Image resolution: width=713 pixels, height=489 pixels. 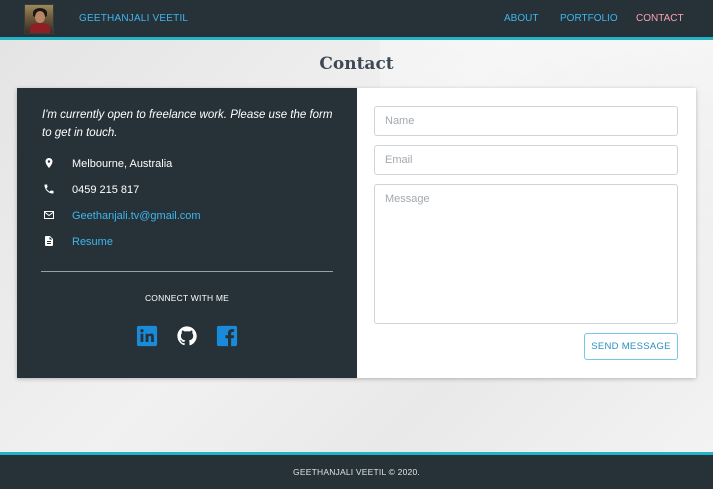 What do you see at coordinates (49, 215) in the screenshot?
I see `mail-icon` at bounding box center [49, 215].